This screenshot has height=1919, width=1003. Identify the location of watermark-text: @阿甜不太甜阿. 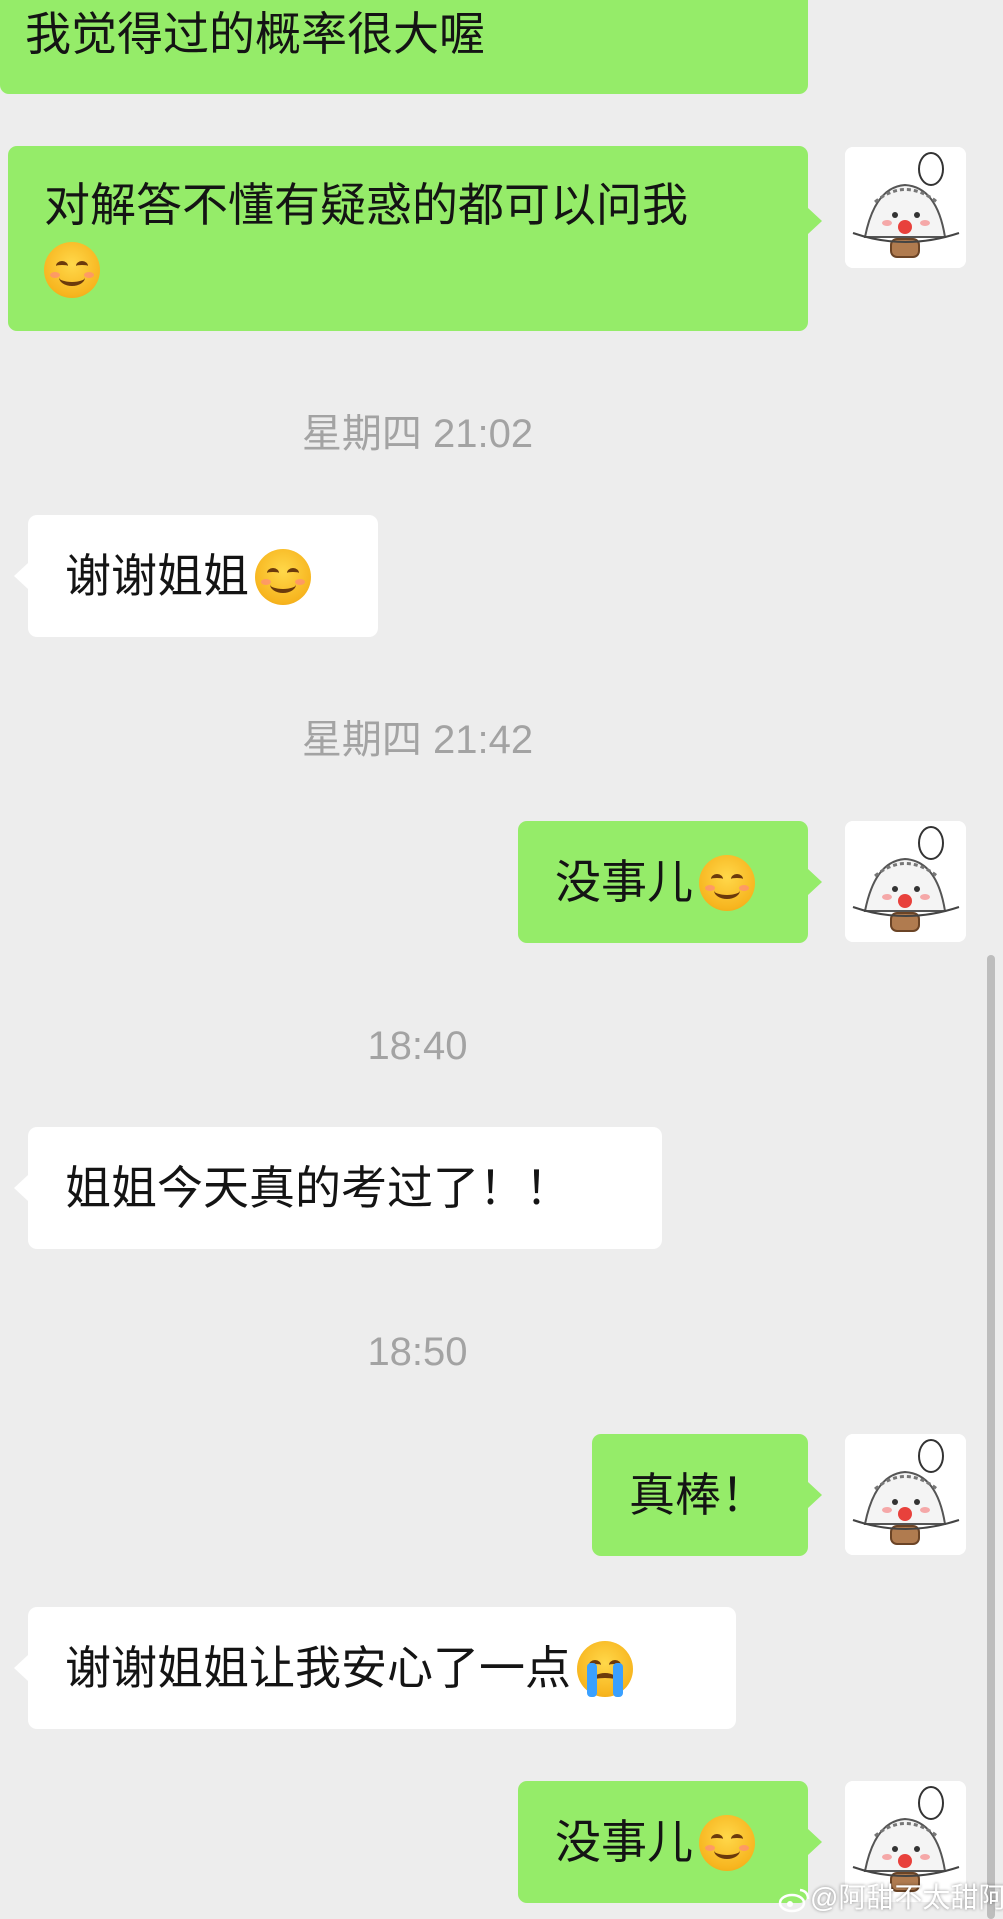
(906, 1897).